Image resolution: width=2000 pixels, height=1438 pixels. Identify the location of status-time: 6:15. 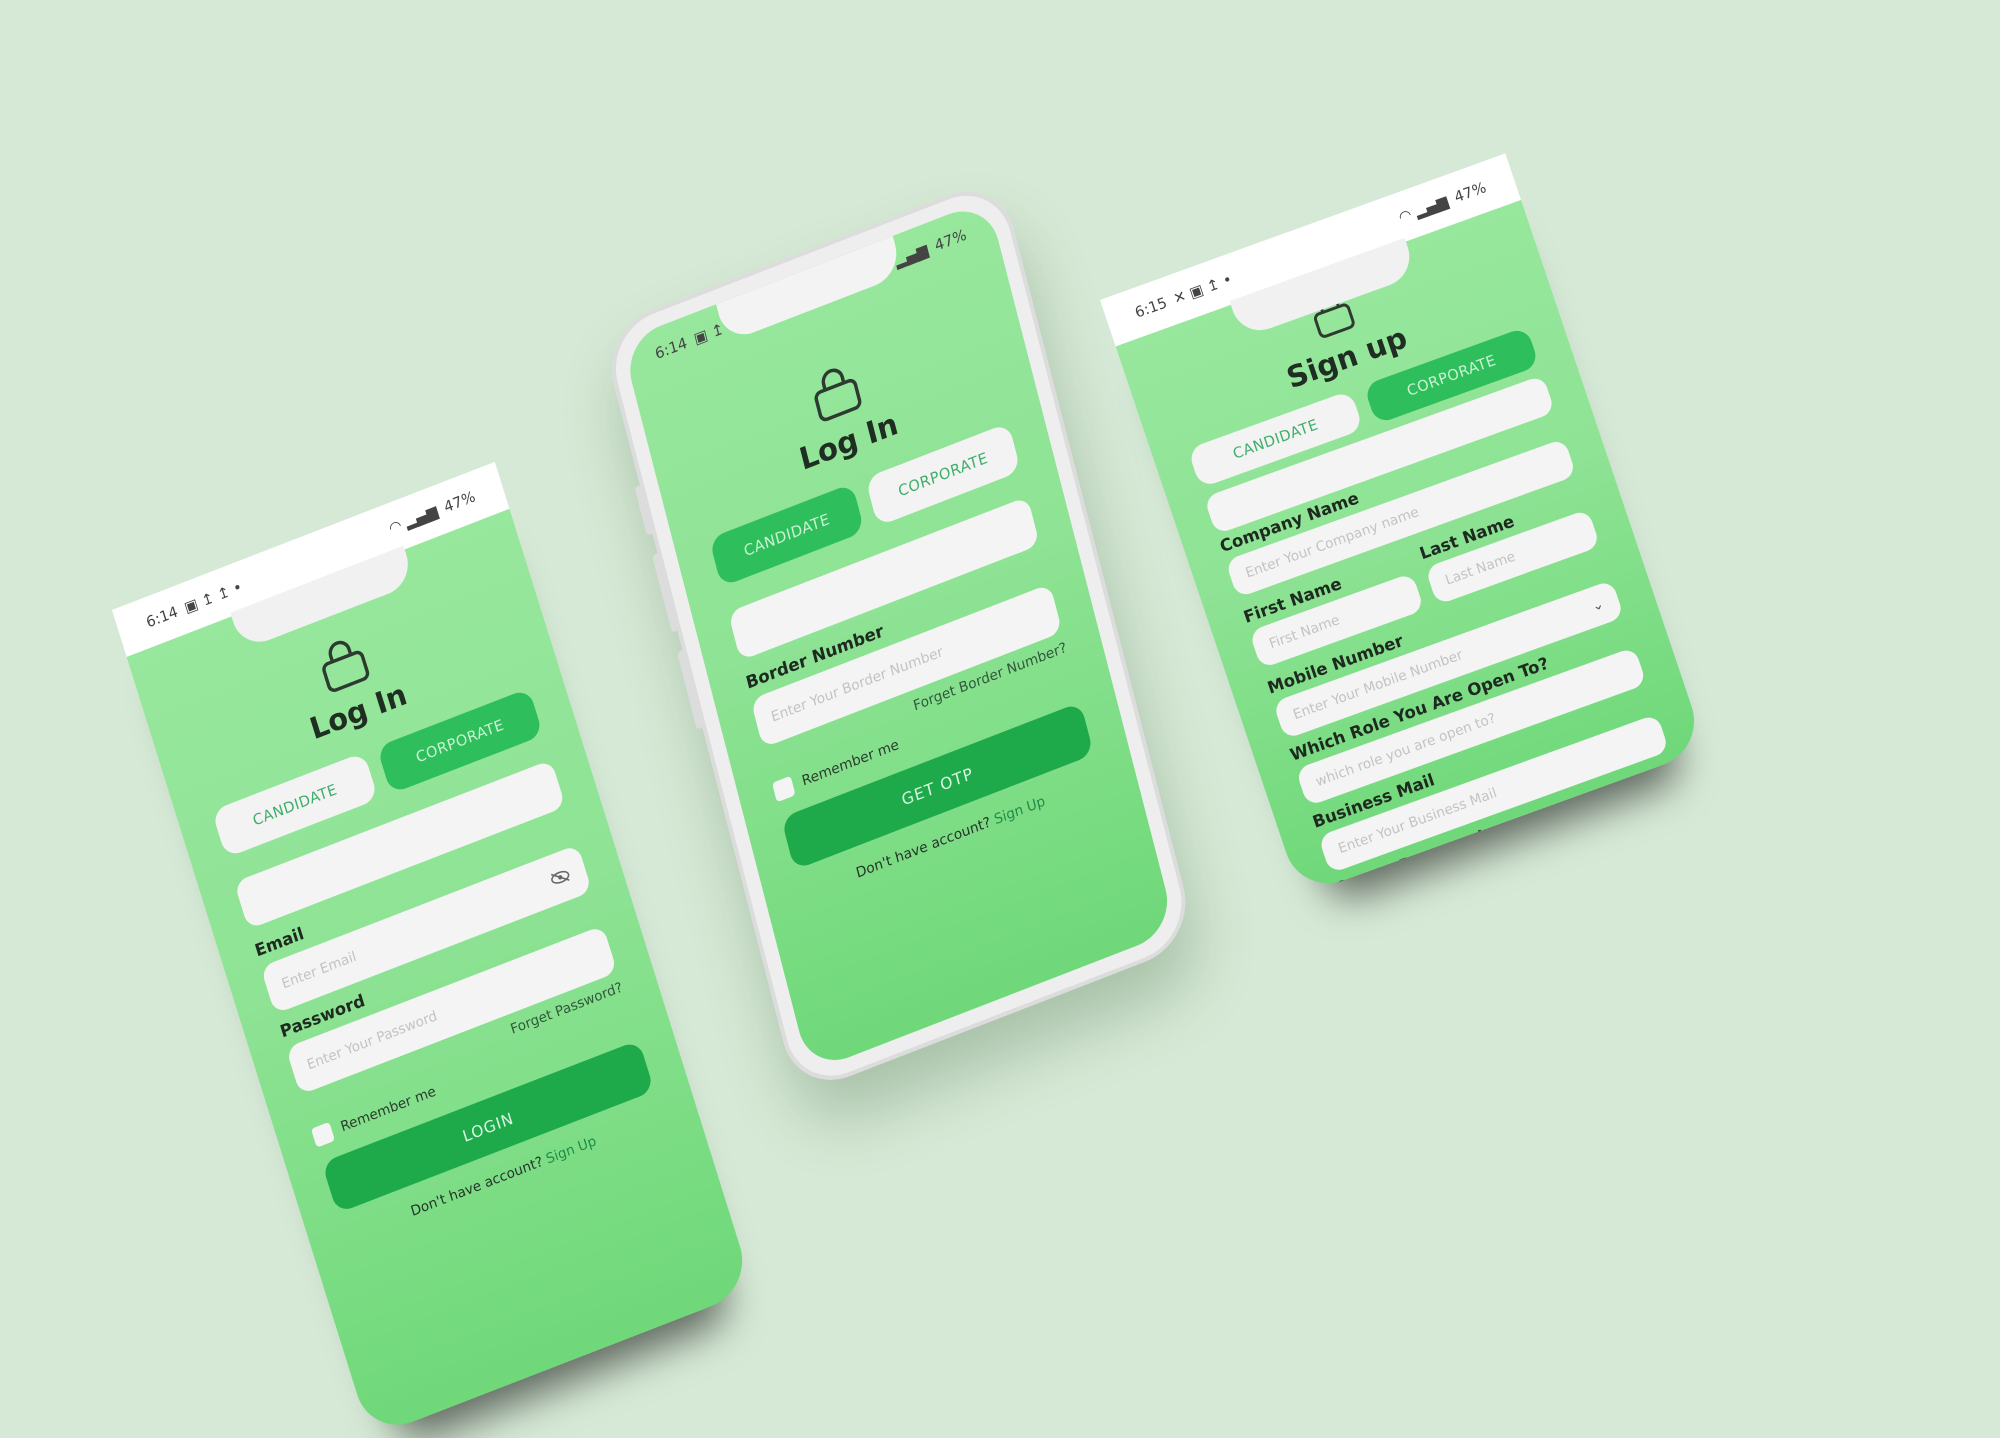
(1151, 307).